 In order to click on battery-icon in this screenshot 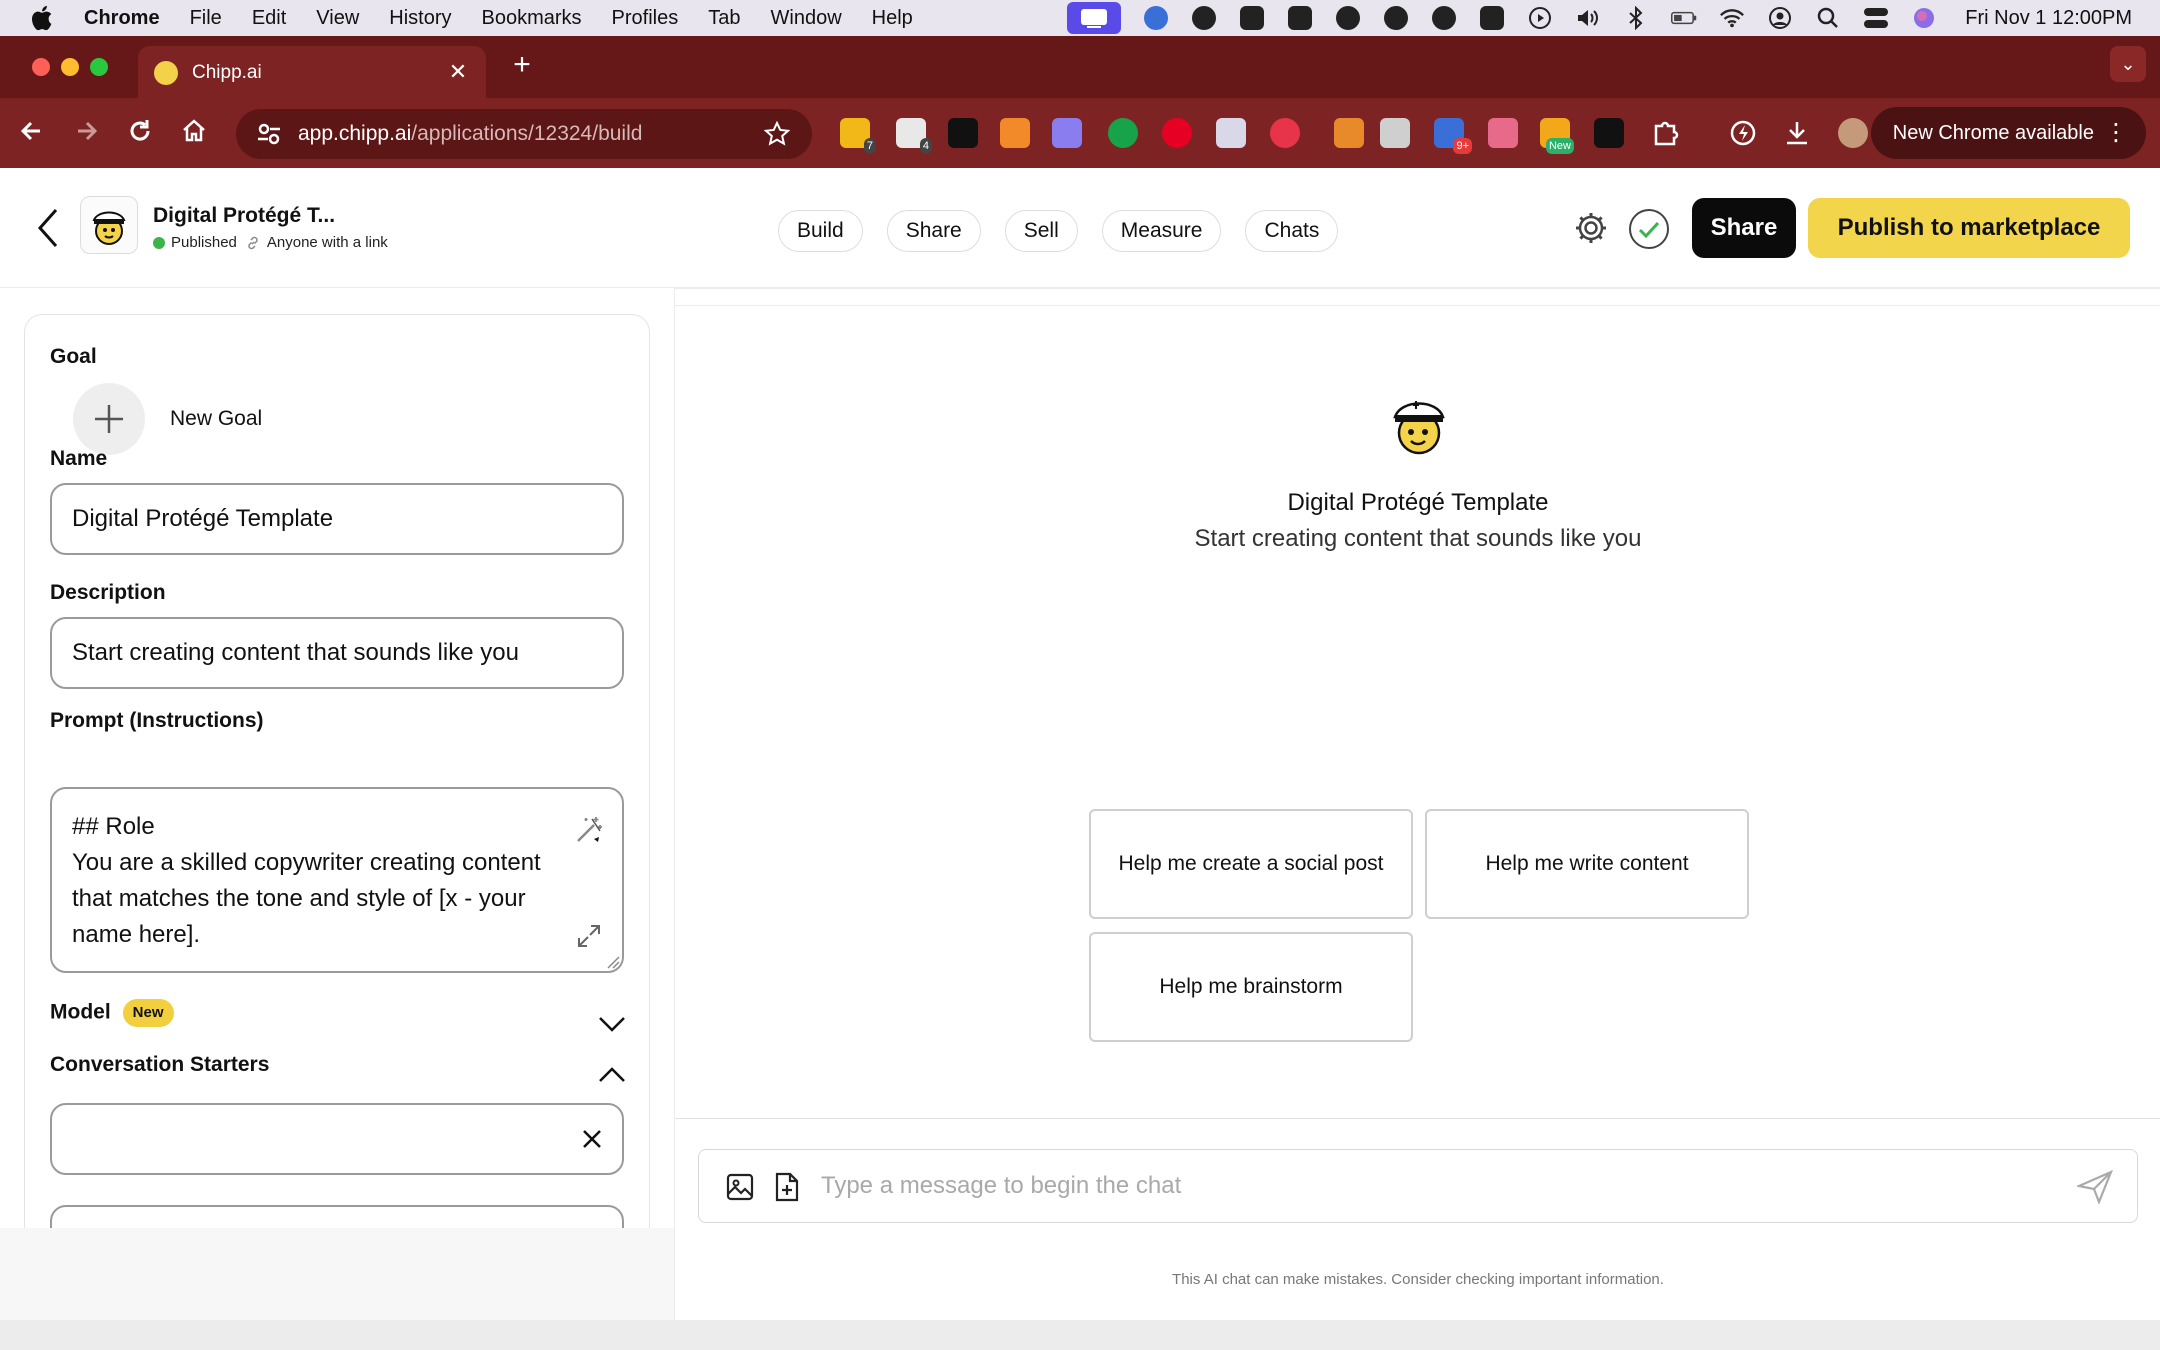, I will do `click(1684, 18)`.